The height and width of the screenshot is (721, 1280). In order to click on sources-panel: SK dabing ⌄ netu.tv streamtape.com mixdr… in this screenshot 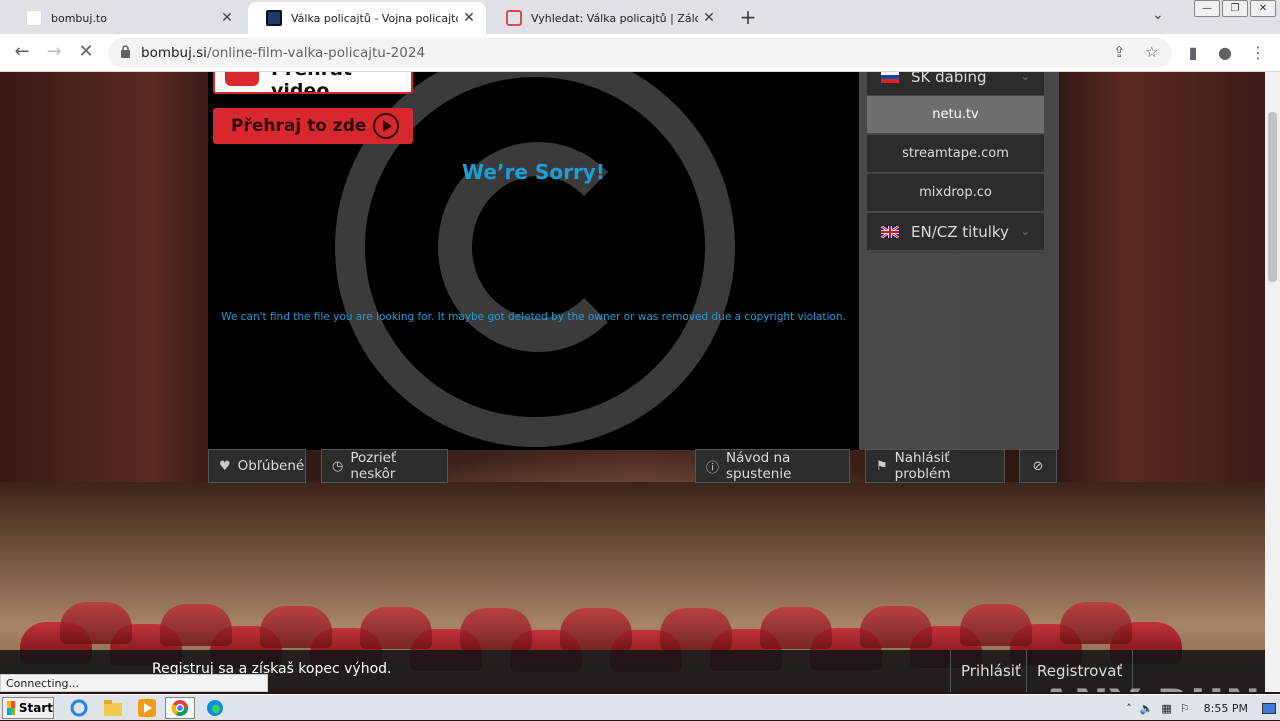, I will do `click(955, 163)`.